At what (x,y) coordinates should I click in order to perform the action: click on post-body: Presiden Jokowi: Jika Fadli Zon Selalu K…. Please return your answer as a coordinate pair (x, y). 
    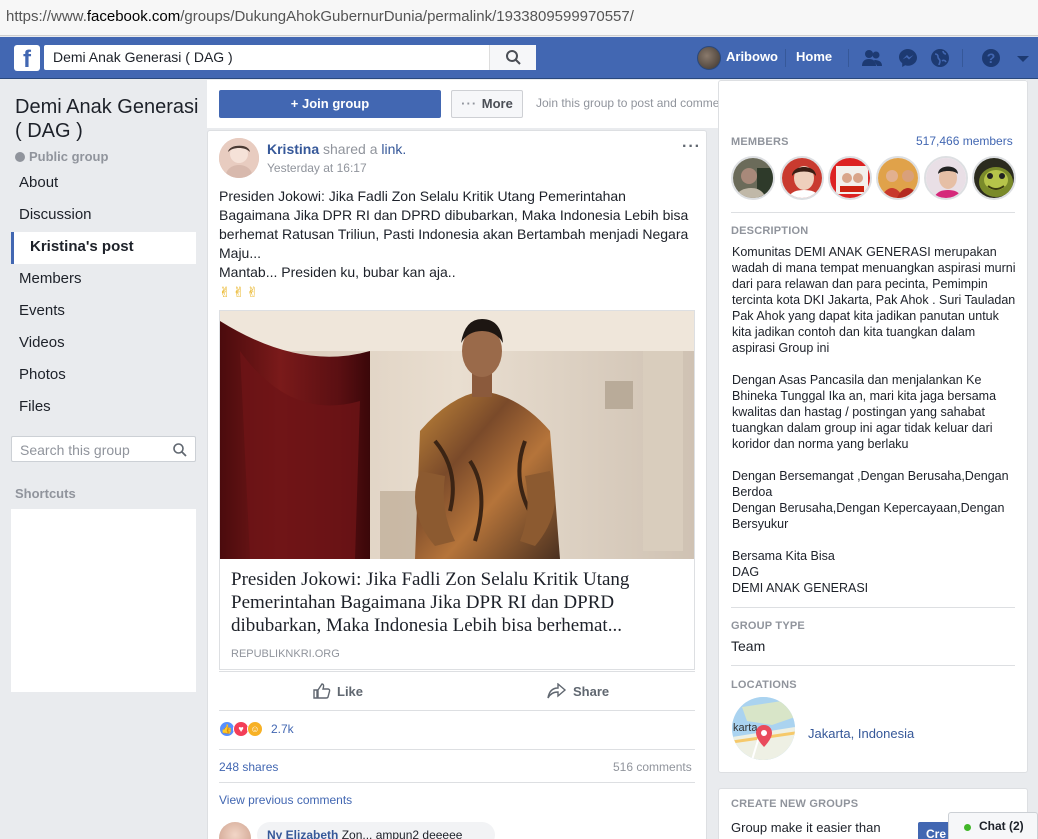
    Looking at the image, I should click on (454, 234).